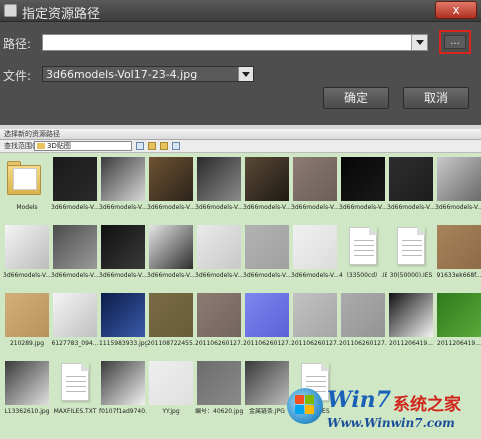 This screenshot has height=439, width=481. I want to click on path-dropdown-button, so click(419, 42).